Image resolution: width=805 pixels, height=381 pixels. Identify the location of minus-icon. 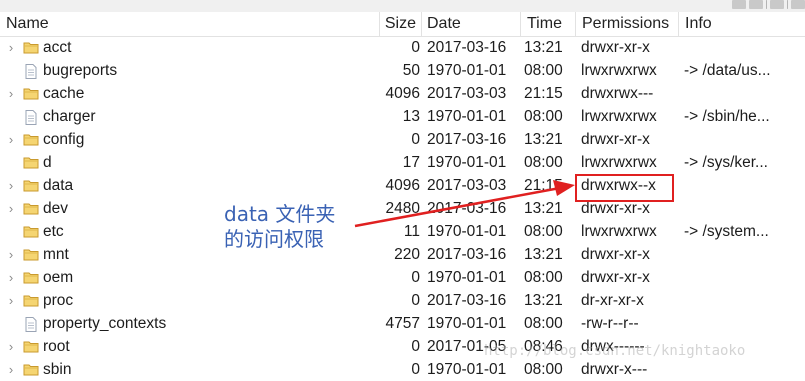
(777, 4).